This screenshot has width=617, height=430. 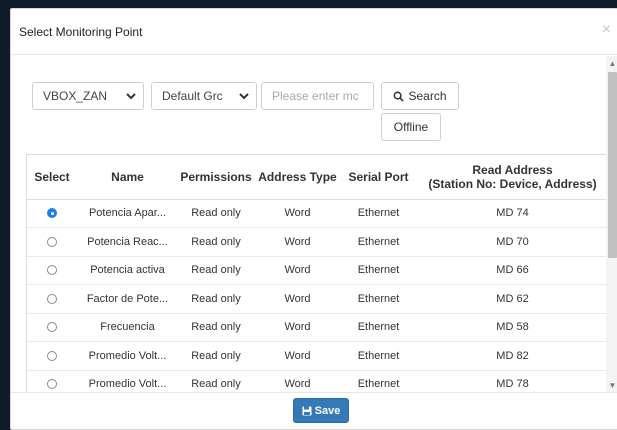 I want to click on group-select-value: Default Grc, so click(x=192, y=96).